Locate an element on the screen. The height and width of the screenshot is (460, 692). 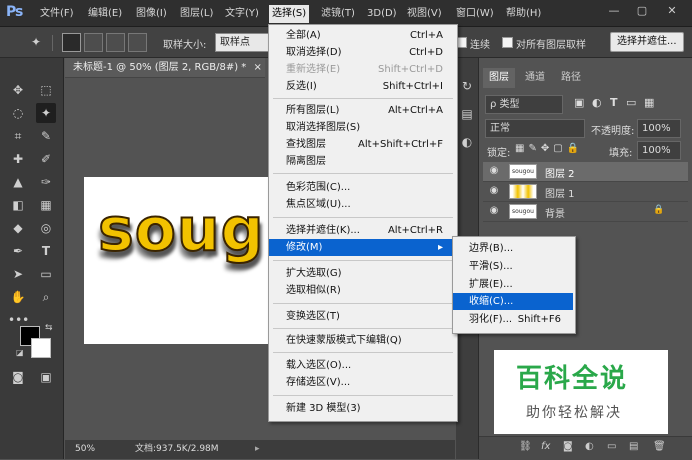
rectangle-tool-icon: ▭ is located at coordinates (46, 274).